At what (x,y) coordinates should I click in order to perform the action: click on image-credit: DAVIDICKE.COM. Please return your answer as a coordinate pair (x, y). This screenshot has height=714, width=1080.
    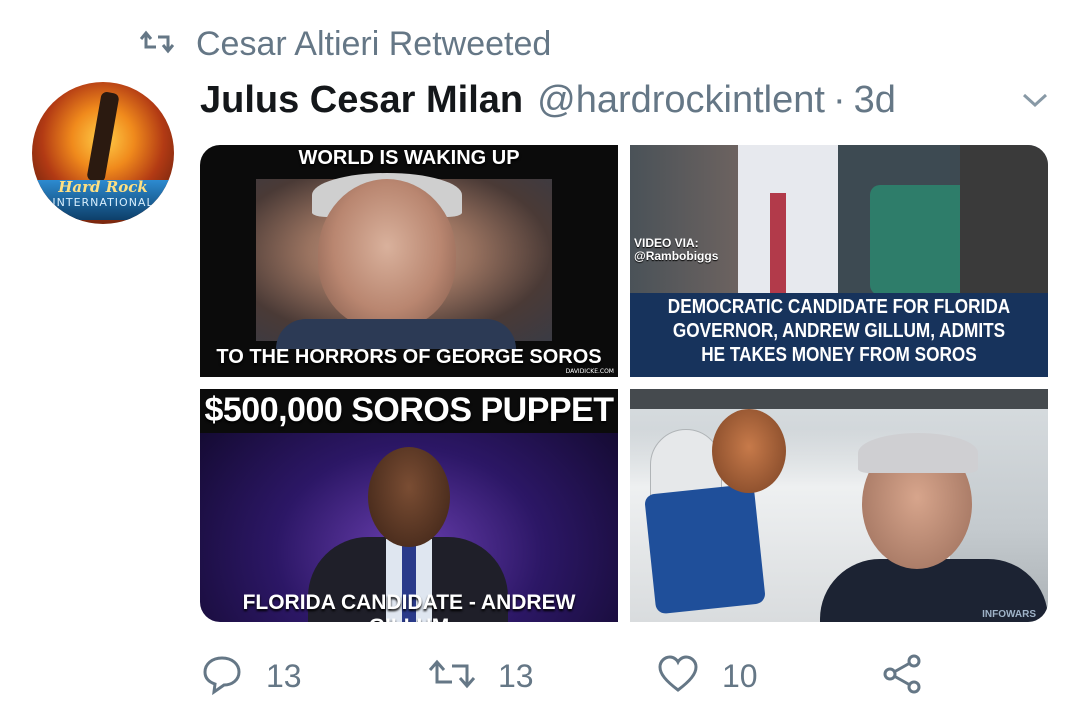
    Looking at the image, I should click on (589, 371).